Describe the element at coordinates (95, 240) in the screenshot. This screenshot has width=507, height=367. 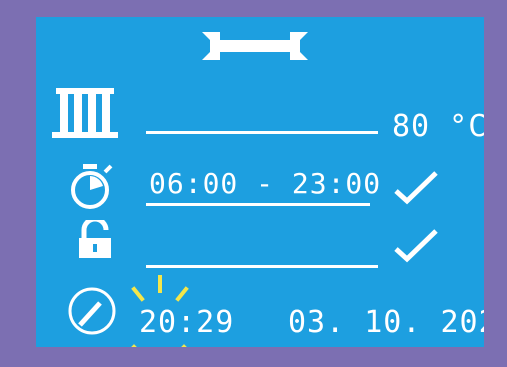
I see `padlock-icon` at that location.